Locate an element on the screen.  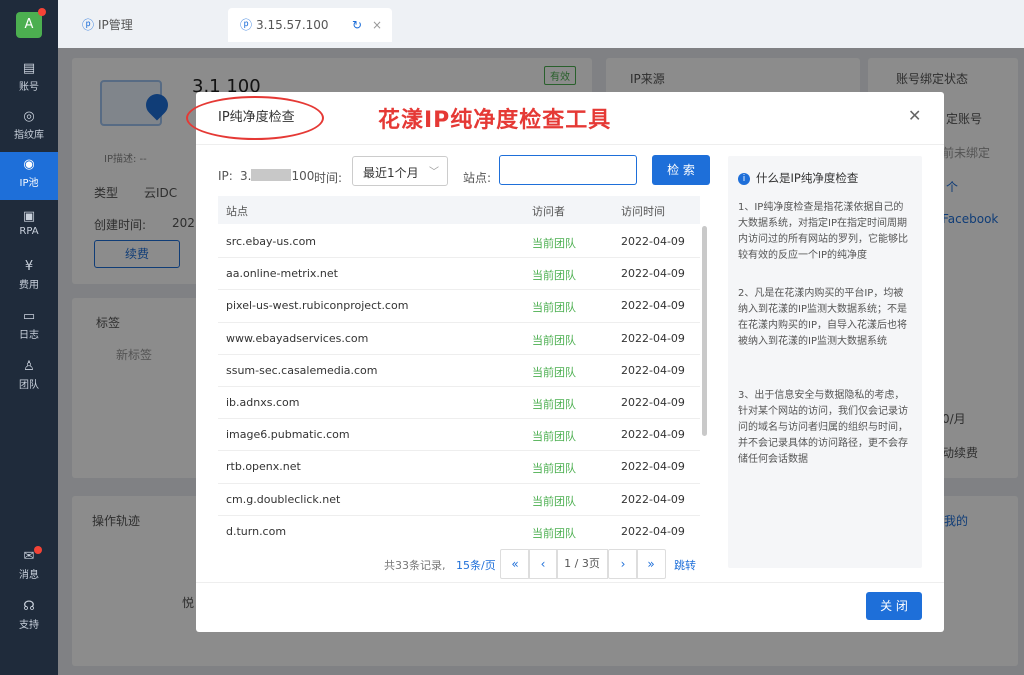
robot-icon: ▣ is located at coordinates (29, 216).